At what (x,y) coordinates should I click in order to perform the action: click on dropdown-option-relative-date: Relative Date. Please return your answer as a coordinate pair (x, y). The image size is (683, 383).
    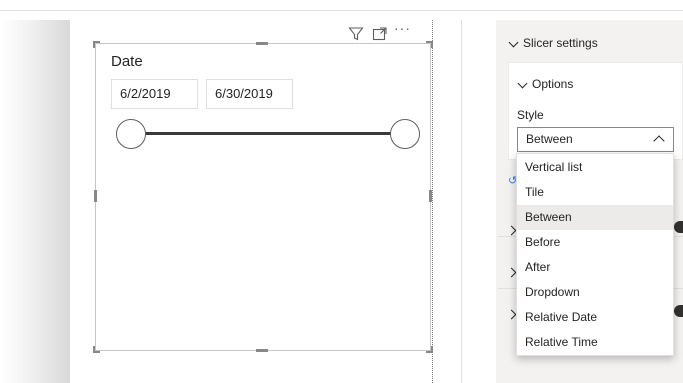
    Looking at the image, I should click on (595, 317).